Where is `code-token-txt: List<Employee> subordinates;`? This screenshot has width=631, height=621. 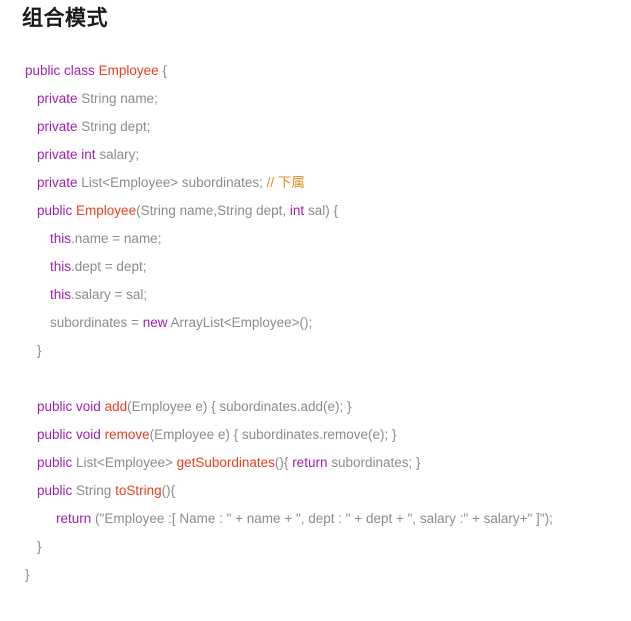
code-token-txt: List<Employee> subordinates; is located at coordinates (172, 182).